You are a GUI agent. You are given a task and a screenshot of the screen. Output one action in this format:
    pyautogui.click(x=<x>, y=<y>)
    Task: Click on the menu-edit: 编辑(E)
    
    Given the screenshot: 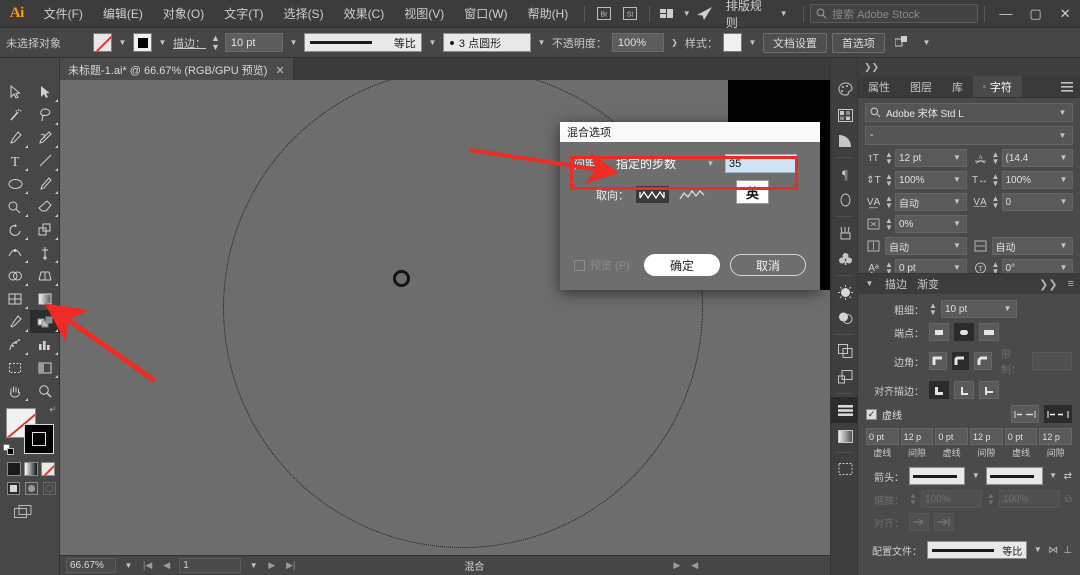 What is the action you would take?
    pyautogui.click(x=123, y=14)
    